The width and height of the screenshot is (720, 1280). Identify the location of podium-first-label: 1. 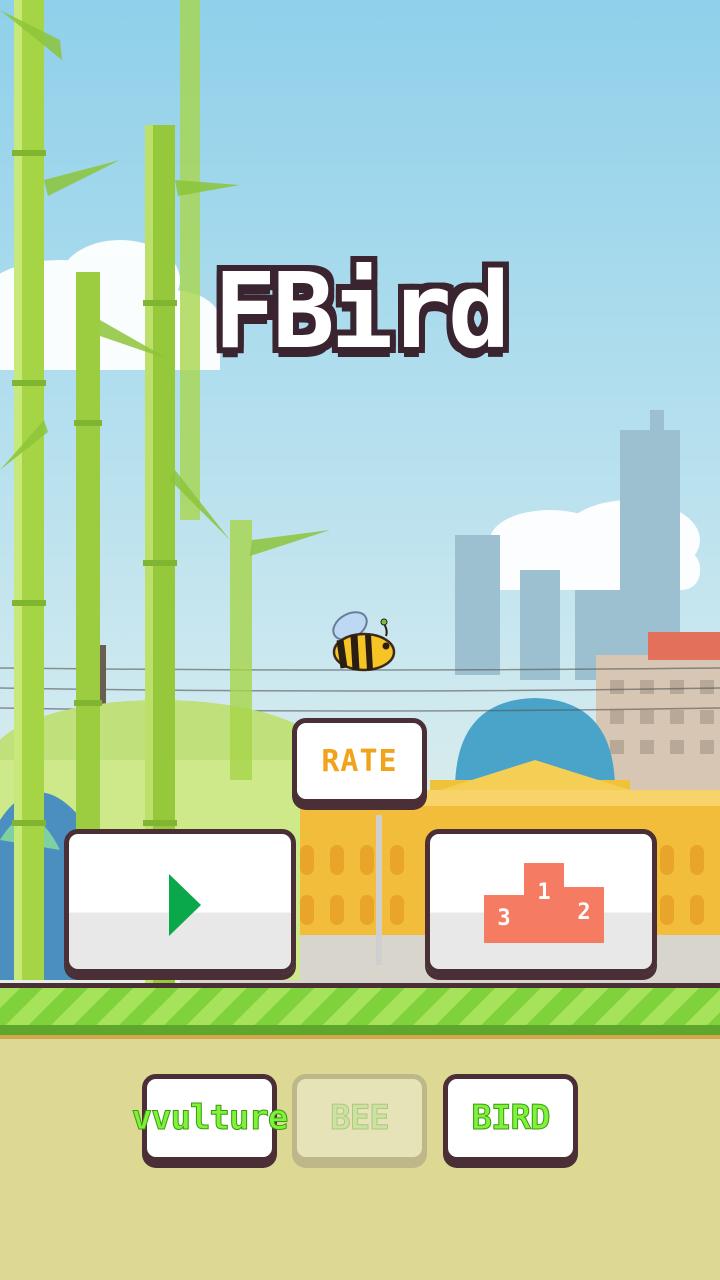
(543, 892).